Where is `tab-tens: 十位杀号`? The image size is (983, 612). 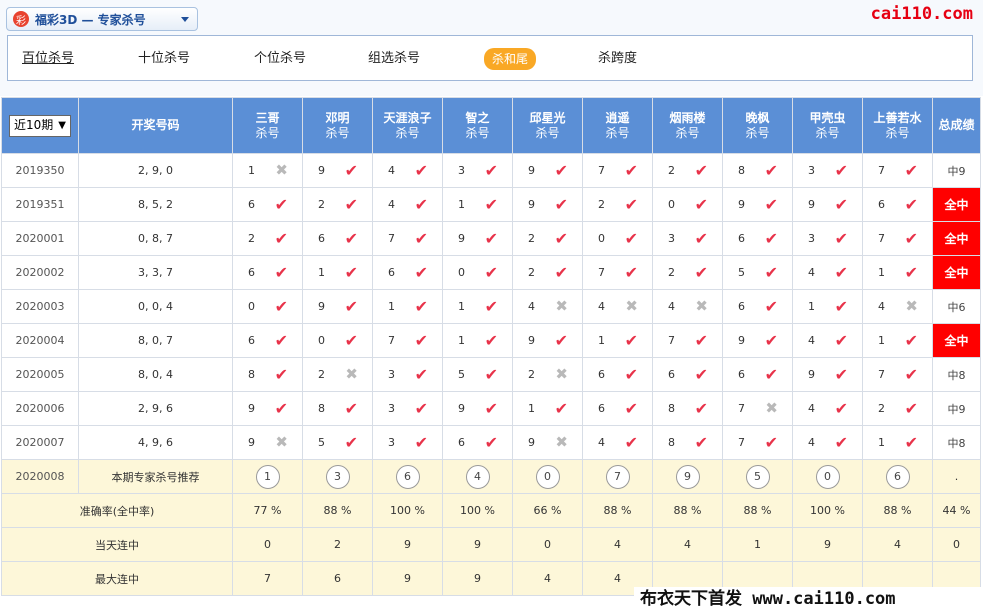
tab-tens: 十位杀号 is located at coordinates (164, 59).